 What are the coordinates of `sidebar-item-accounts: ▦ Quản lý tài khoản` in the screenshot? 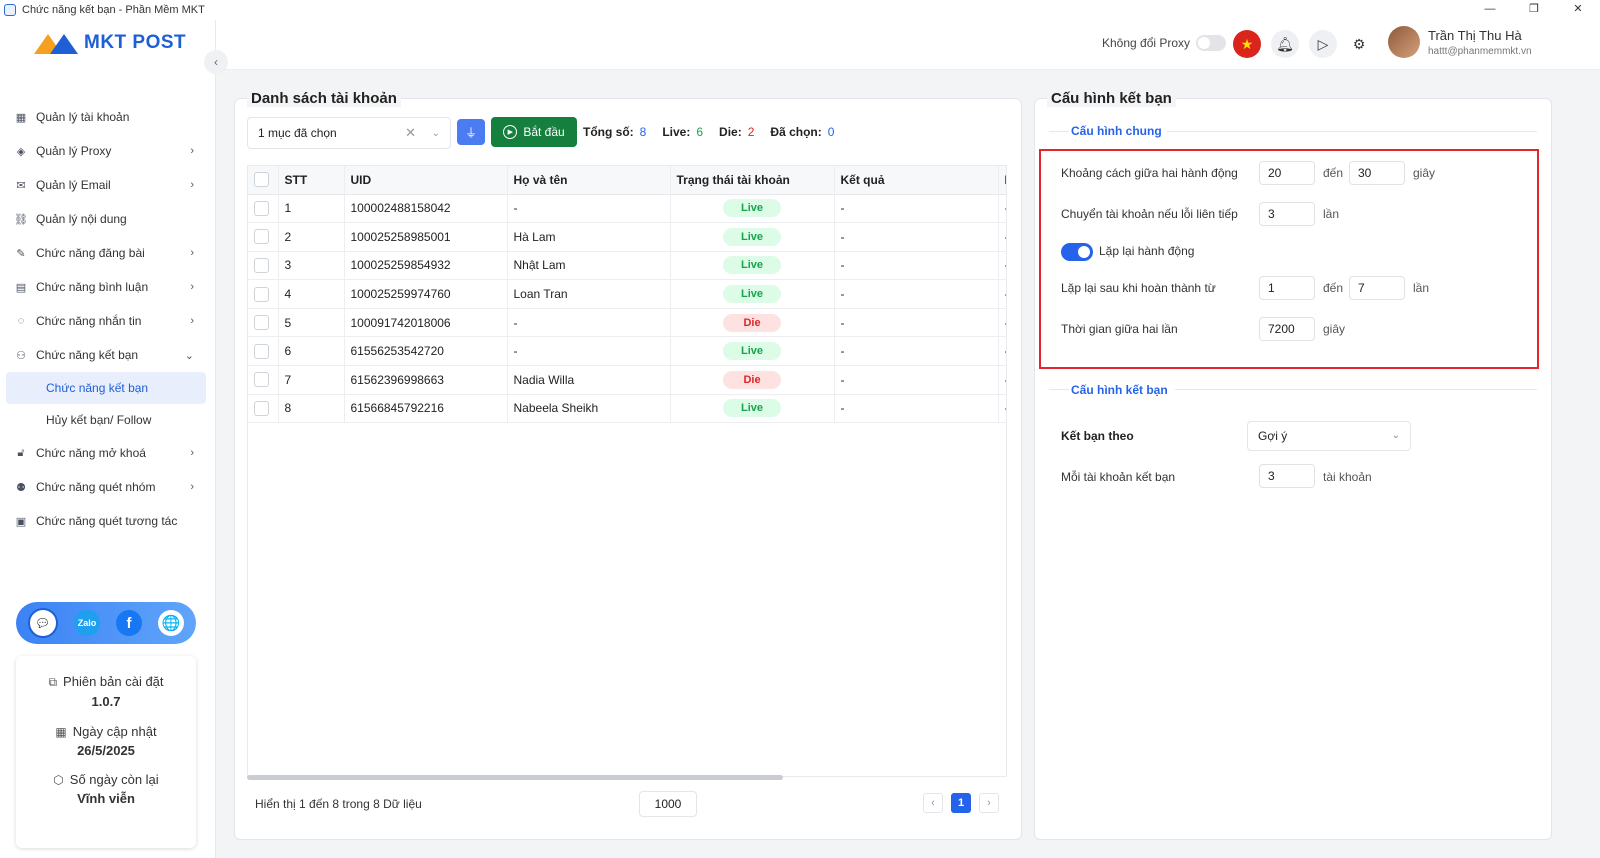 It's located at (108, 117).